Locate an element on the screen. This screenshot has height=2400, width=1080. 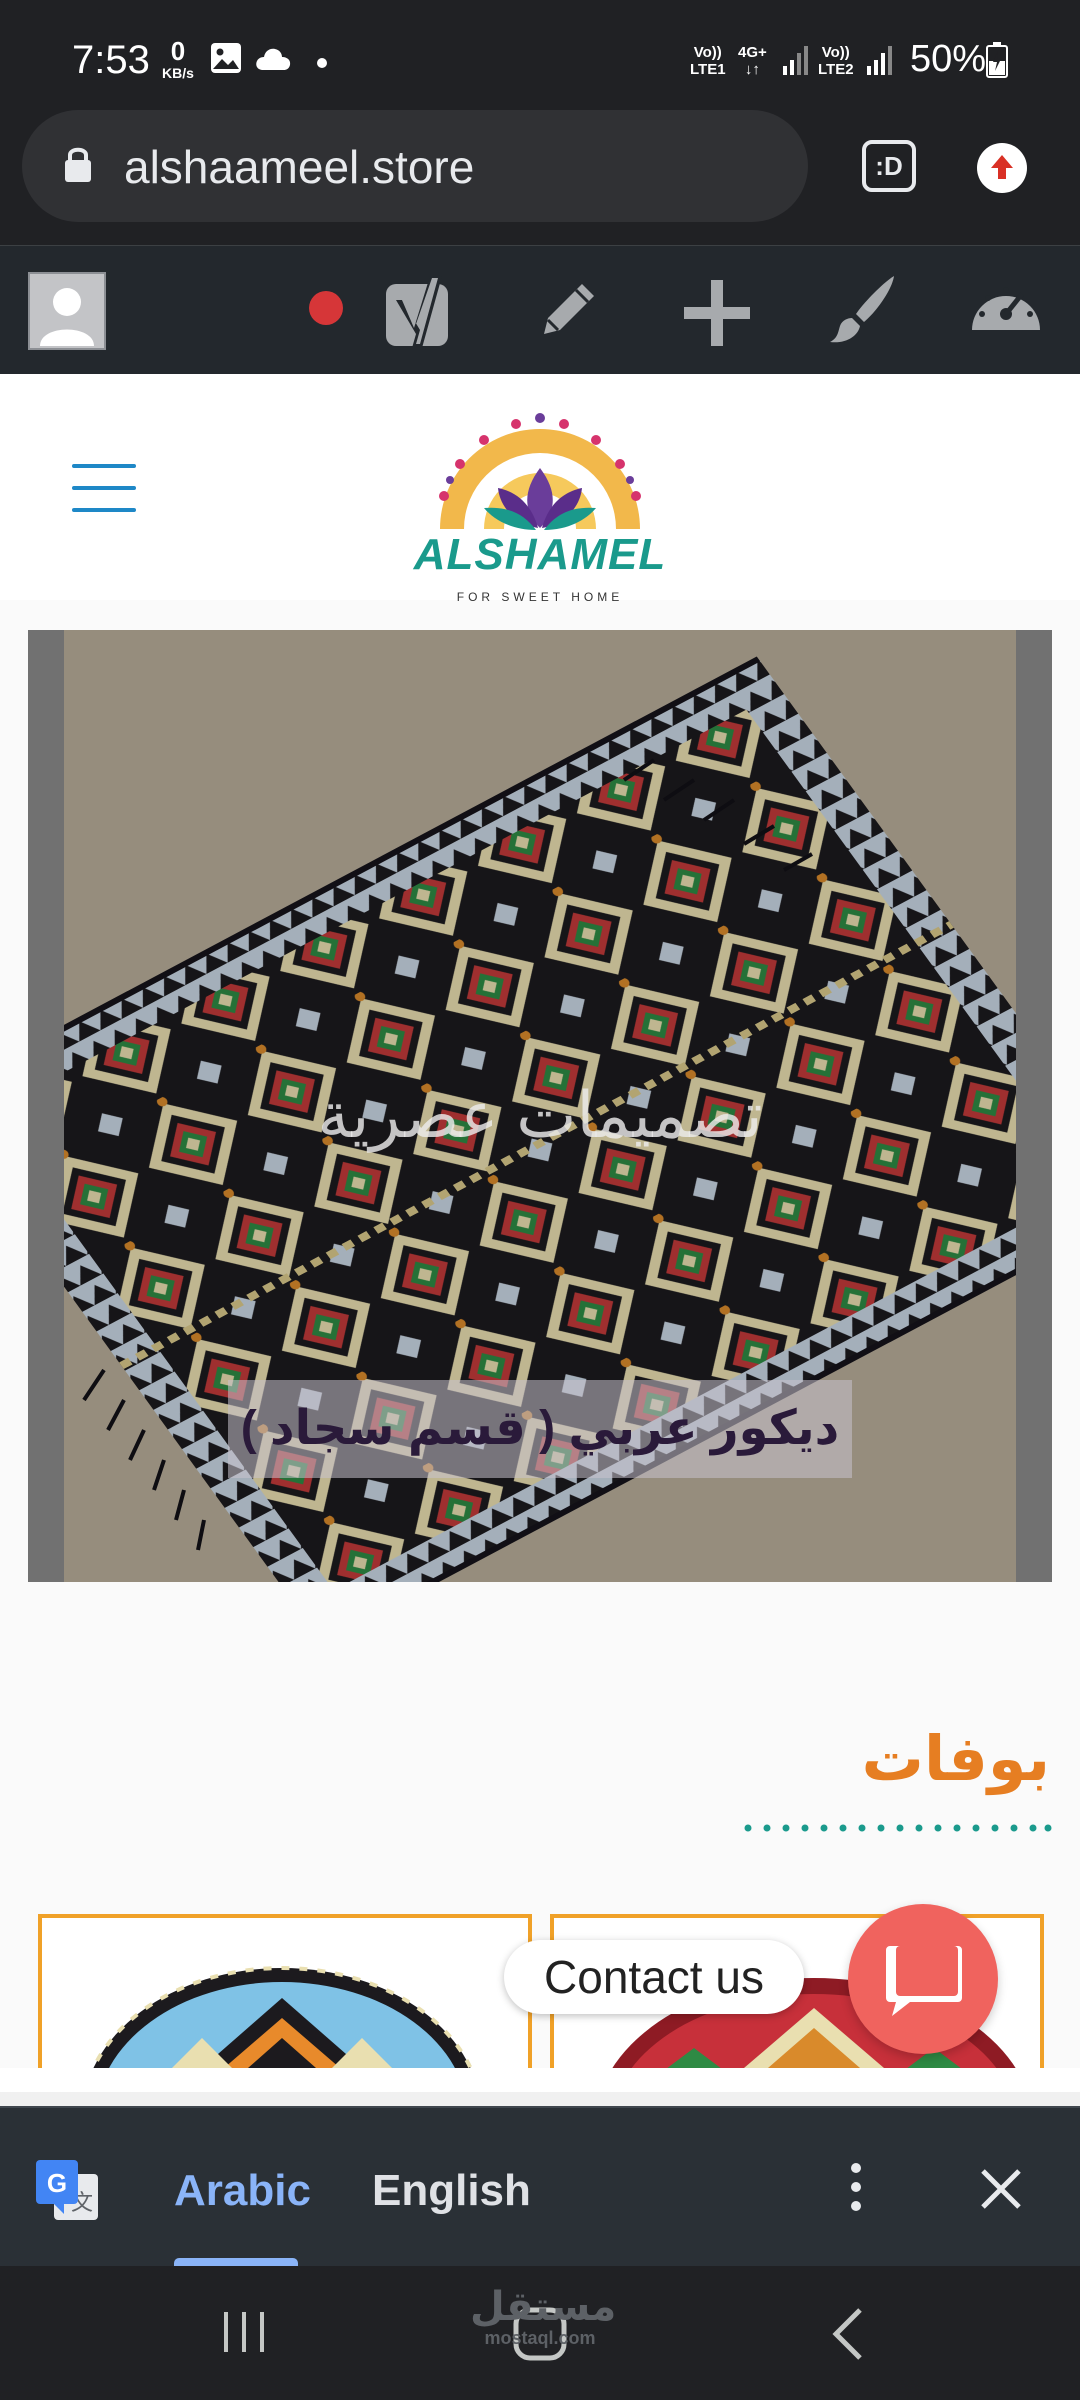
battery-icon is located at coordinates (997, 62).